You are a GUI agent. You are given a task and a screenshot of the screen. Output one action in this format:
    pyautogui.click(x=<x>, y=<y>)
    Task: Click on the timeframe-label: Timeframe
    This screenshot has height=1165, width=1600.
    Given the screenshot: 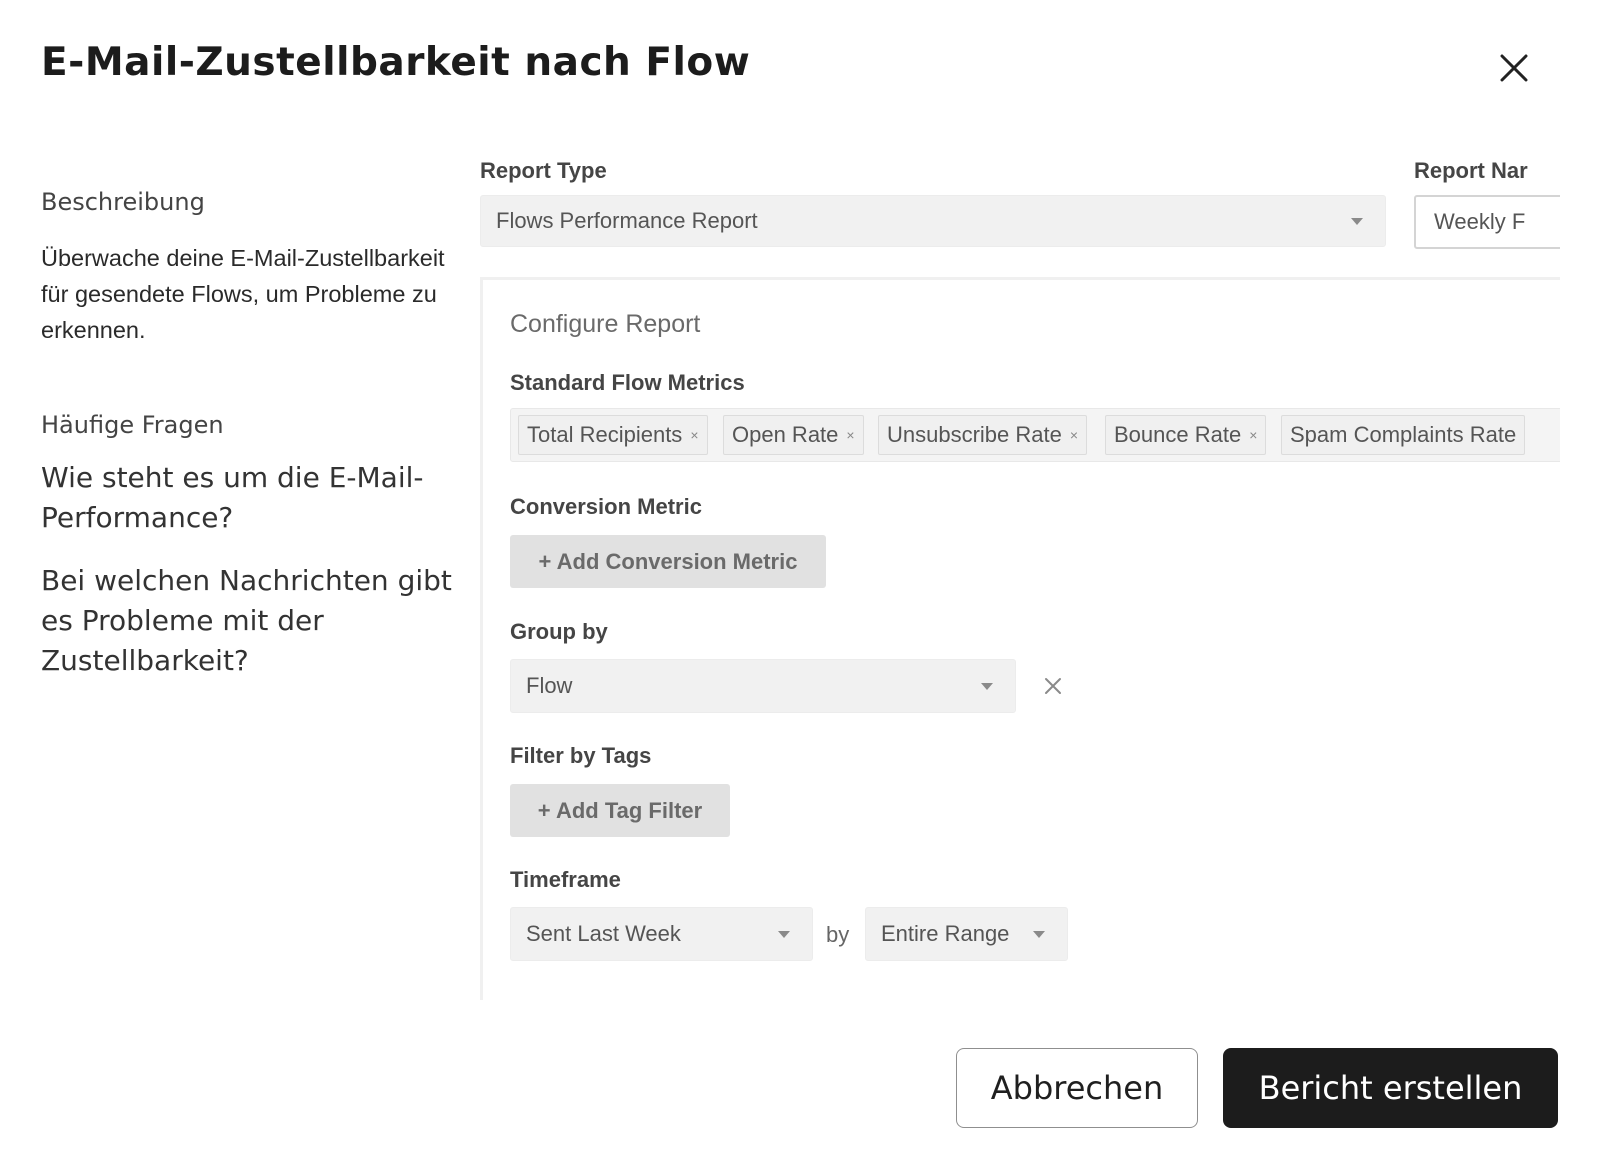 What is the action you would take?
    pyautogui.click(x=565, y=879)
    